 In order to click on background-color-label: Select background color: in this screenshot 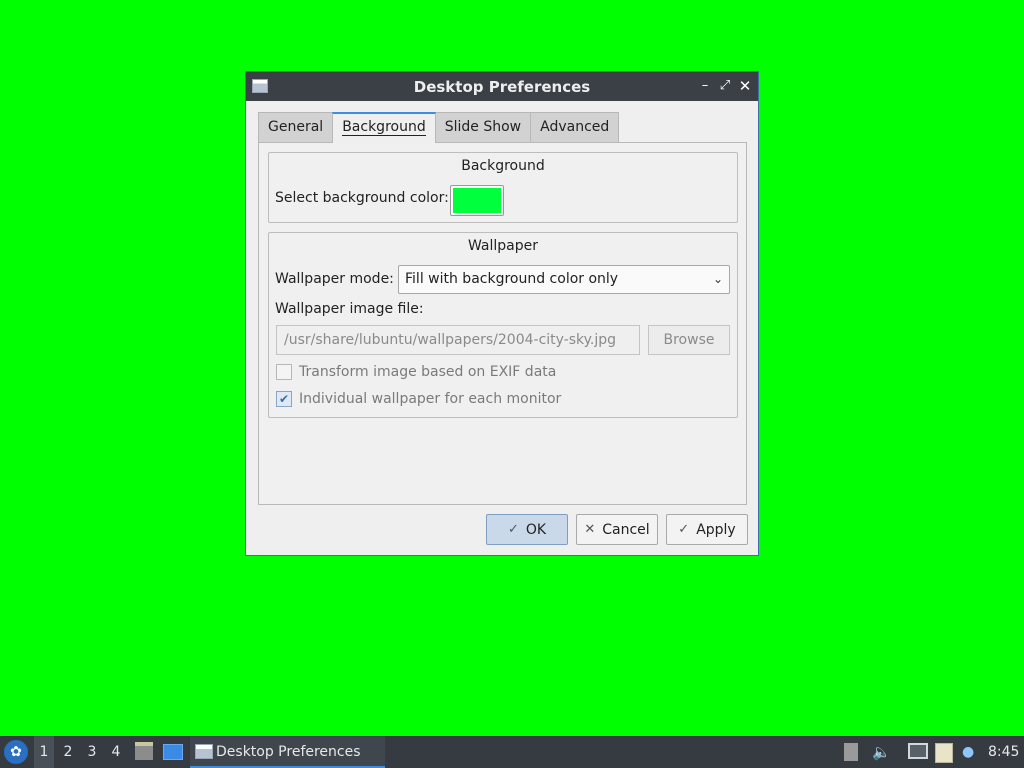, I will do `click(362, 198)`.